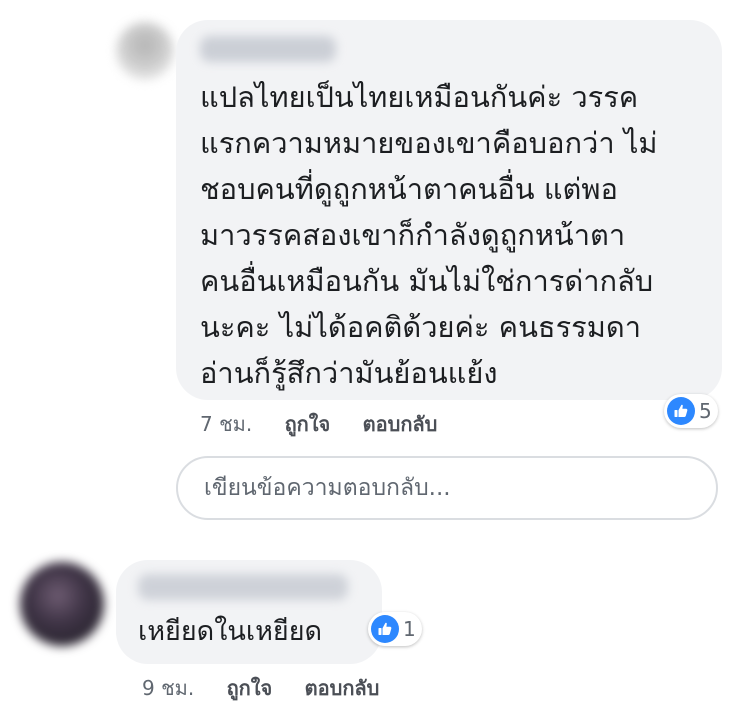 Image resolution: width=748 pixels, height=716 pixels. I want to click on commenter-name-2-redacted, so click(243, 587).